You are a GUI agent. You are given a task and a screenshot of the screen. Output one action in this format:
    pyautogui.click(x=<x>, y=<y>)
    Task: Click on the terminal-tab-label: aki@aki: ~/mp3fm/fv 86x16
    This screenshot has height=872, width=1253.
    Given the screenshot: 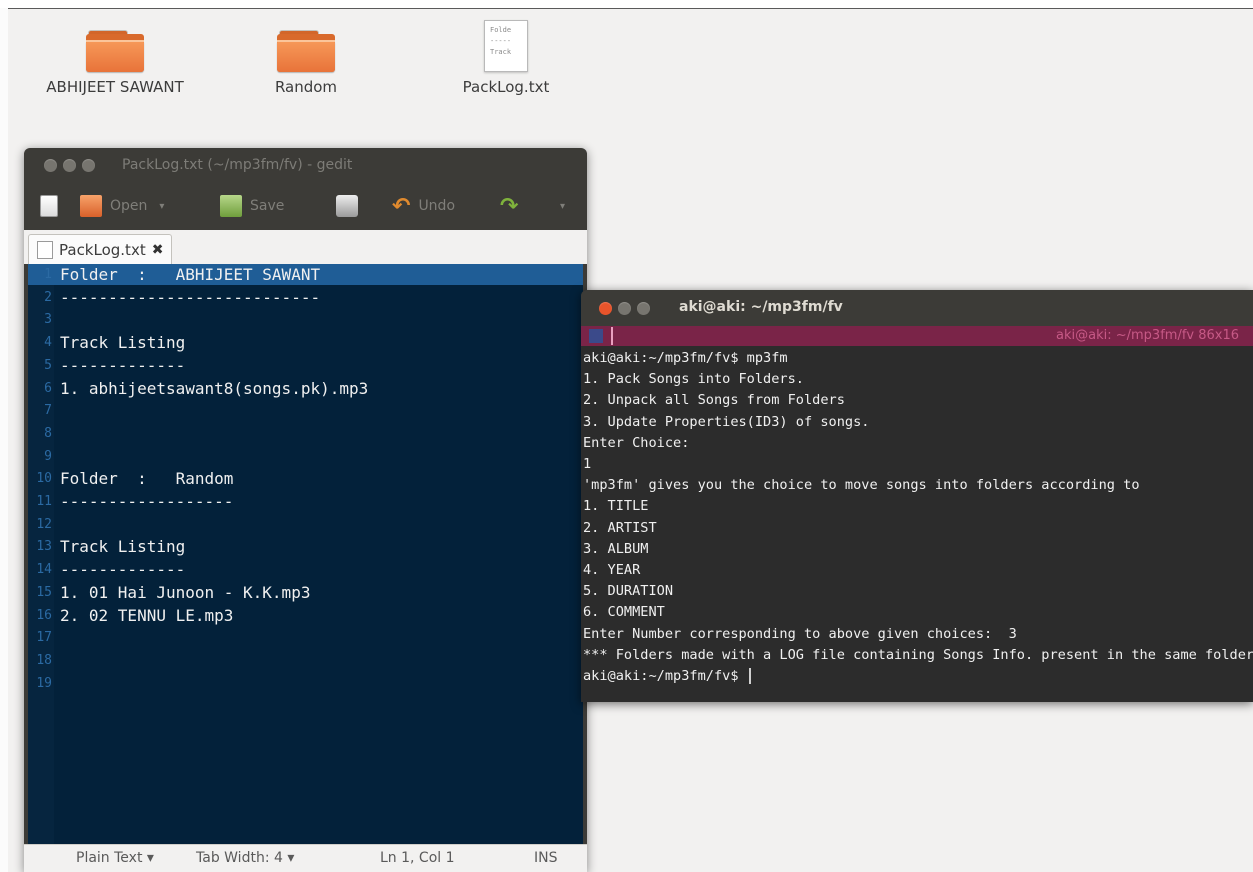 What is the action you would take?
    pyautogui.click(x=1147, y=335)
    